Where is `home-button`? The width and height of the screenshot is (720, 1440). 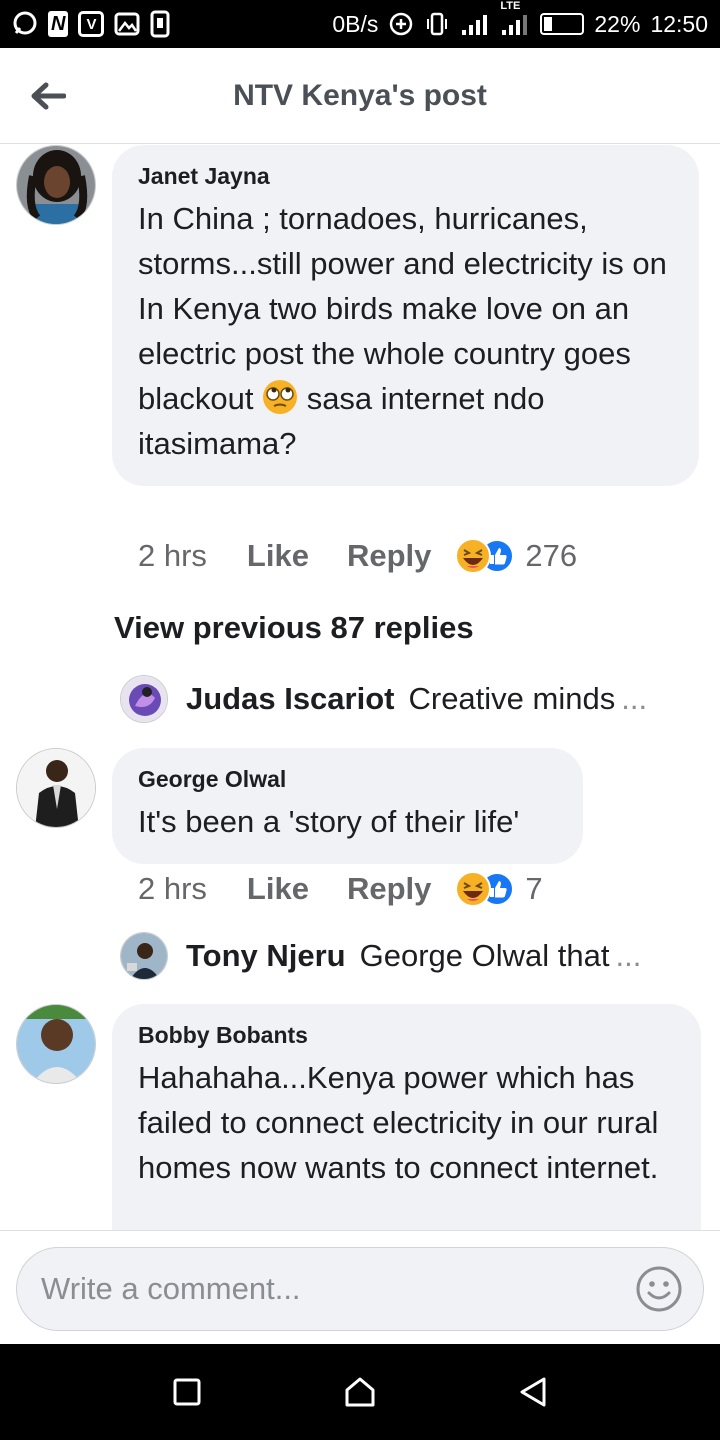
home-button is located at coordinates (360, 1392).